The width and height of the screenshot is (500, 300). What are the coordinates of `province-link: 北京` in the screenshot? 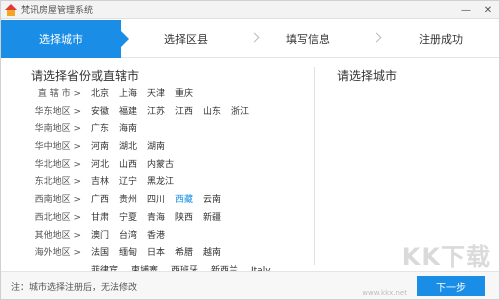 It's located at (105, 94).